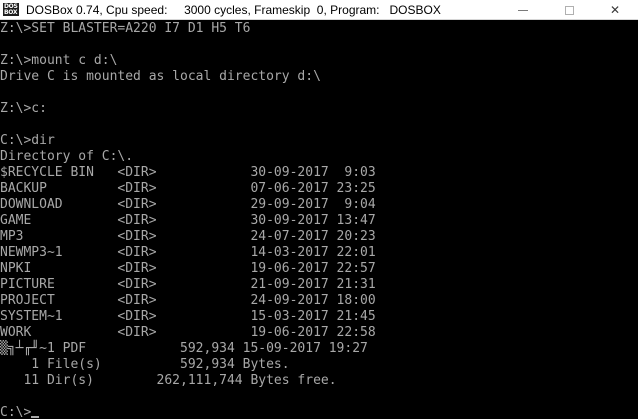  Describe the element at coordinates (188, 332) in the screenshot. I see `console-line: WORK <DIR> 19-06-2017 22:58` at that location.